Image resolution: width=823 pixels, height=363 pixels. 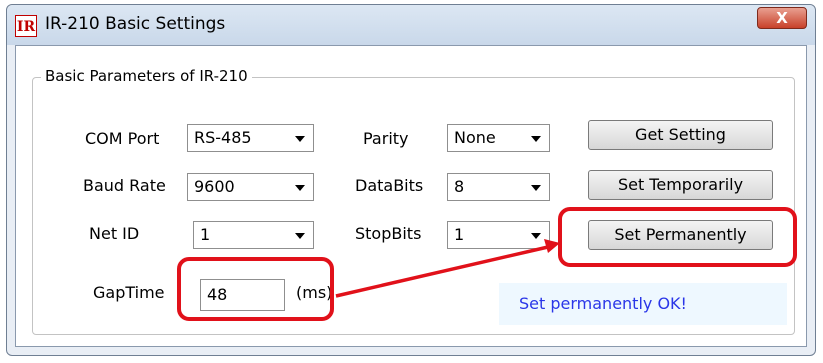 What do you see at coordinates (447, 268) in the screenshot?
I see `annotation-arrow` at bounding box center [447, 268].